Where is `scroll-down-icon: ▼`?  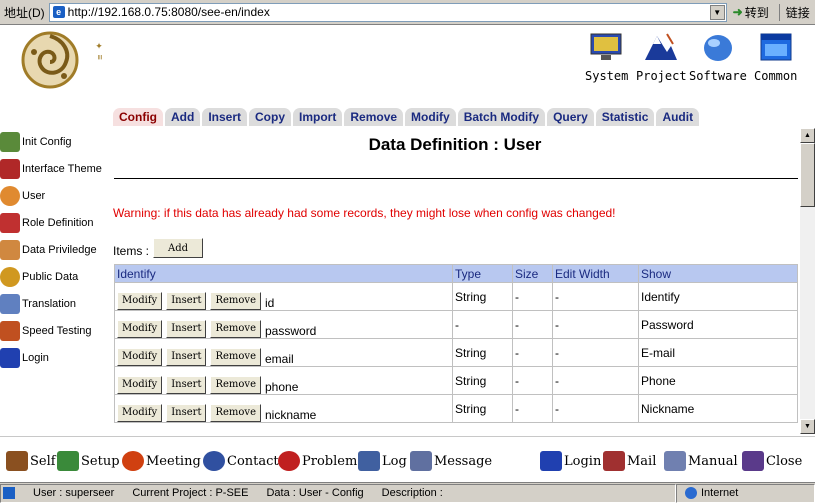
scroll-down-icon: ▼ is located at coordinates (807, 426).